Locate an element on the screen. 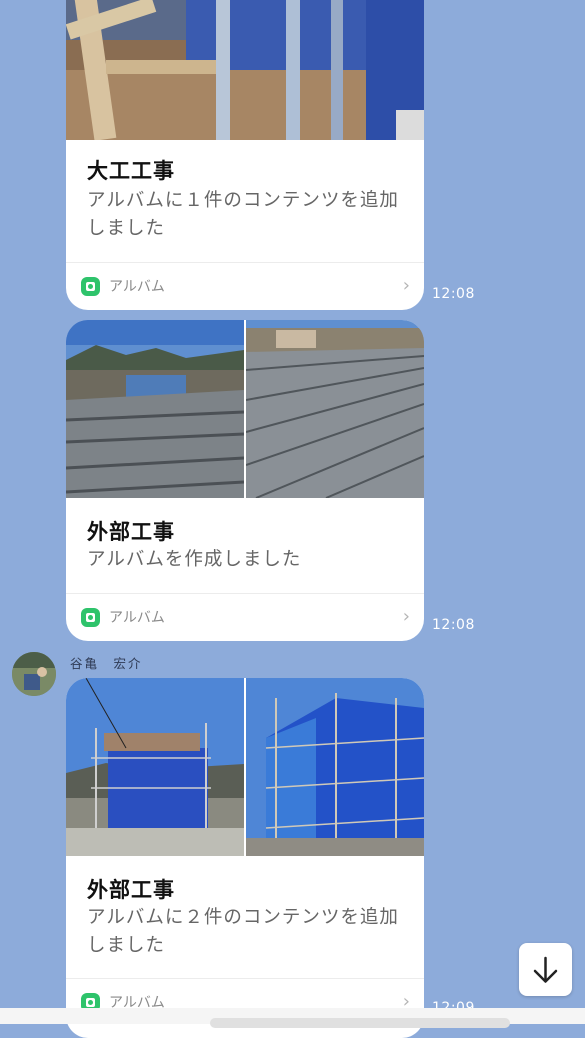 The image size is (585, 1038). sender-name: 谷亀 宏介 is located at coordinates (106, 663).